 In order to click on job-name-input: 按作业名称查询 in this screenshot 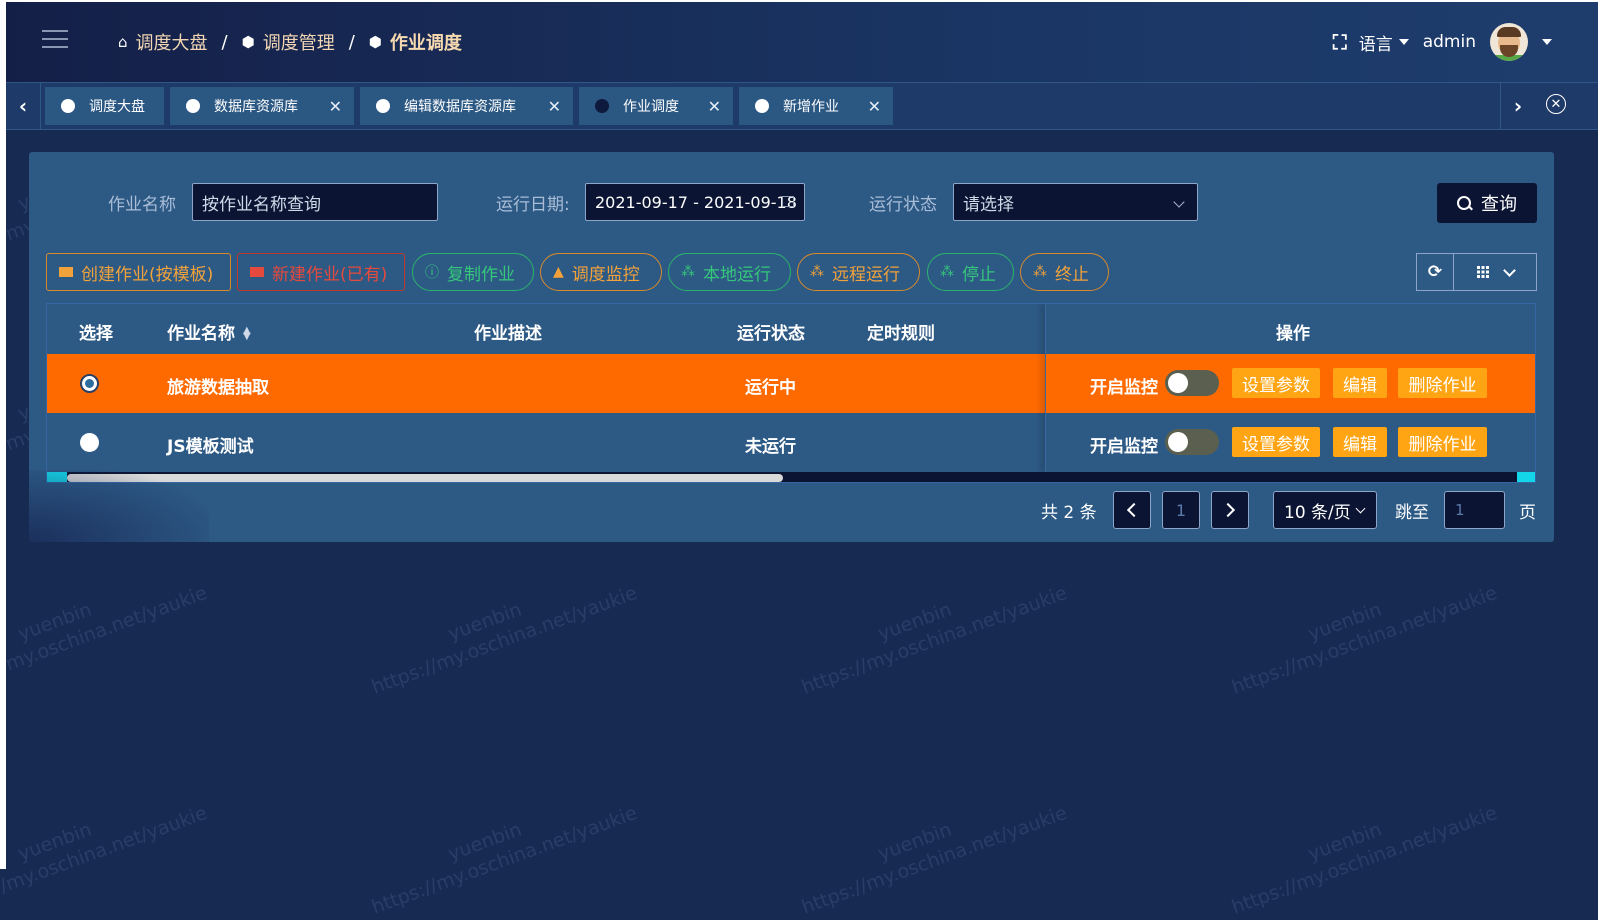, I will do `click(315, 202)`.